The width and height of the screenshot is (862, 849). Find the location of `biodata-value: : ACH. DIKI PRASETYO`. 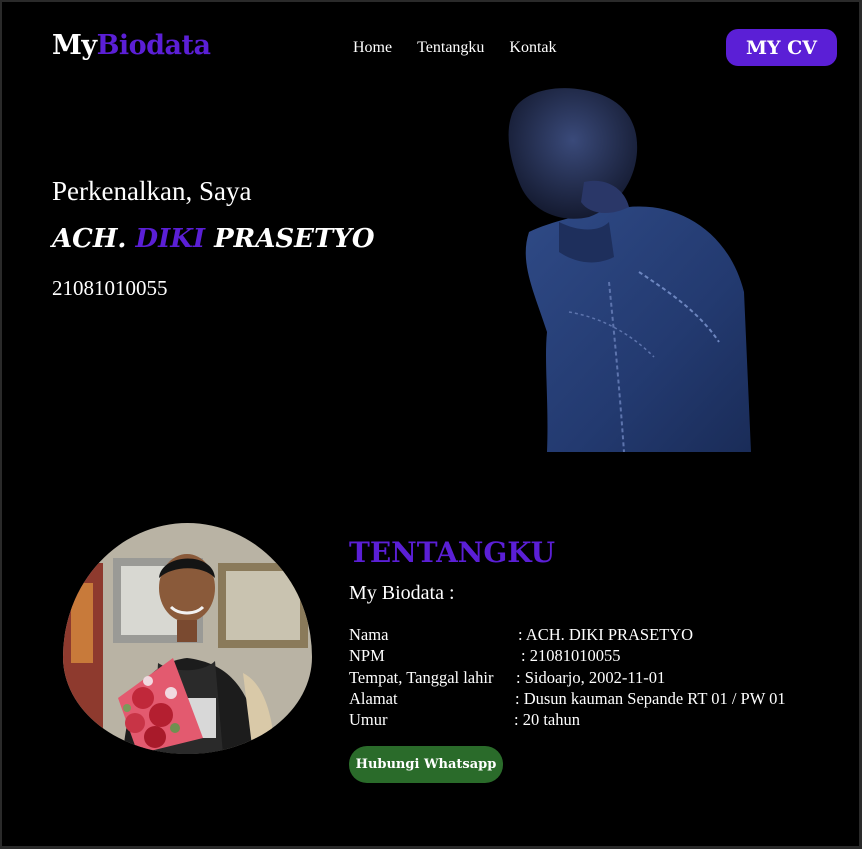

biodata-value: : ACH. DIKI PRASETYO is located at coordinates (606, 634).